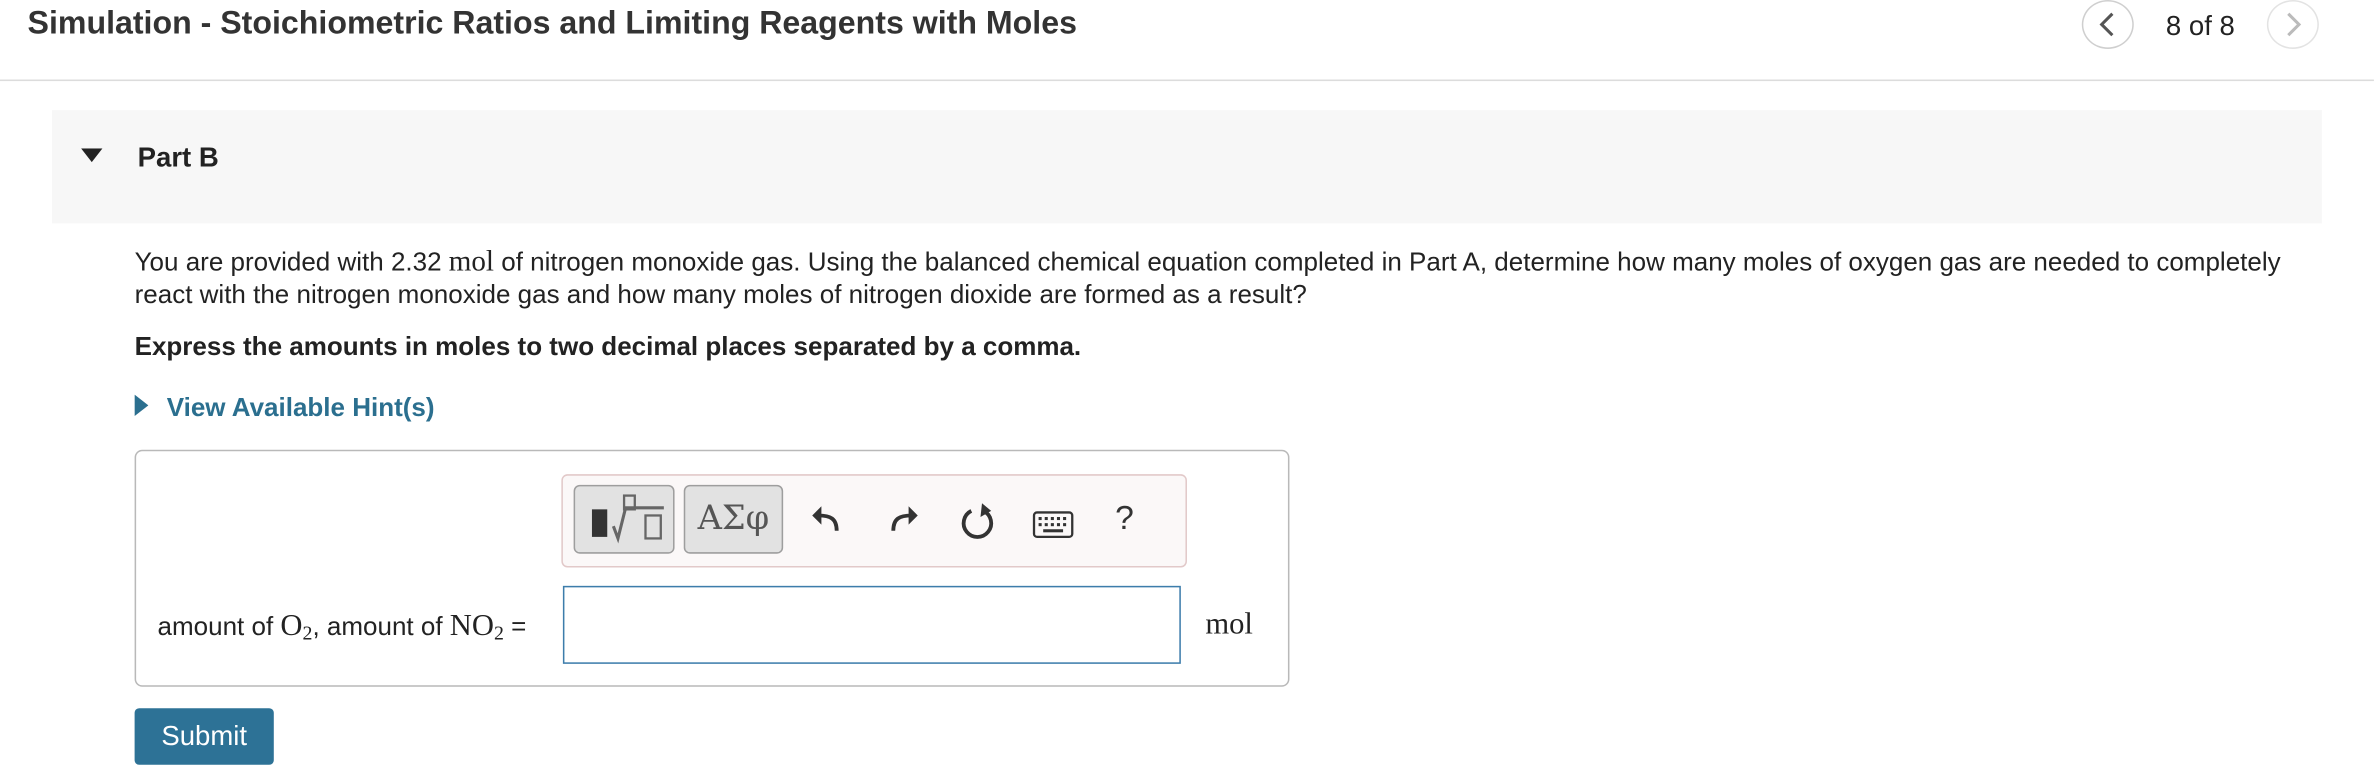 The width and height of the screenshot is (2374, 765). Describe the element at coordinates (301, 408) in the screenshot. I see `view-hints-link: View Available Hint(s)` at that location.